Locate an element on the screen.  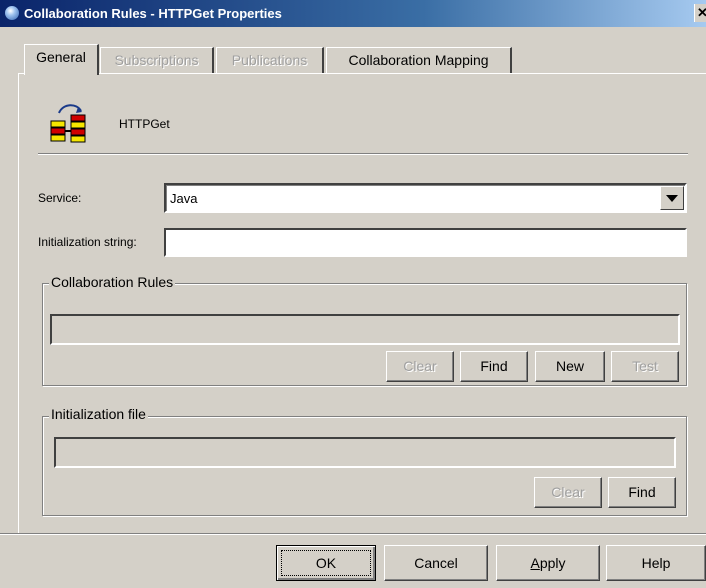
collaboration-name: HTTPGet is located at coordinates (144, 124).